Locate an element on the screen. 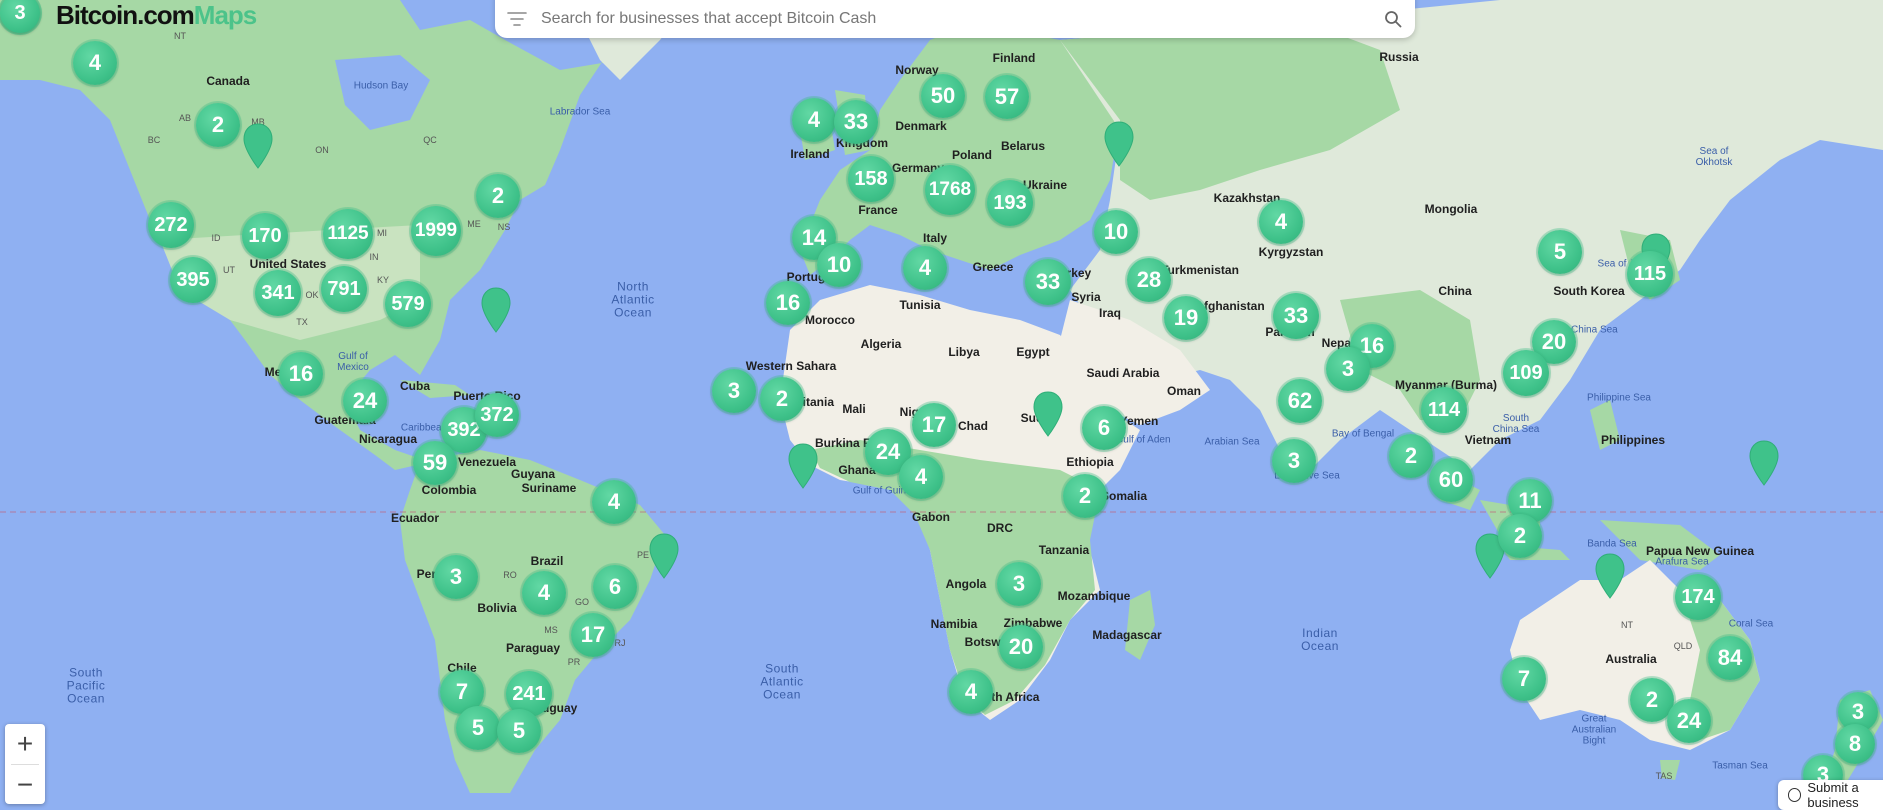 This screenshot has height=810, width=1883. search-icon is located at coordinates (1393, 19).